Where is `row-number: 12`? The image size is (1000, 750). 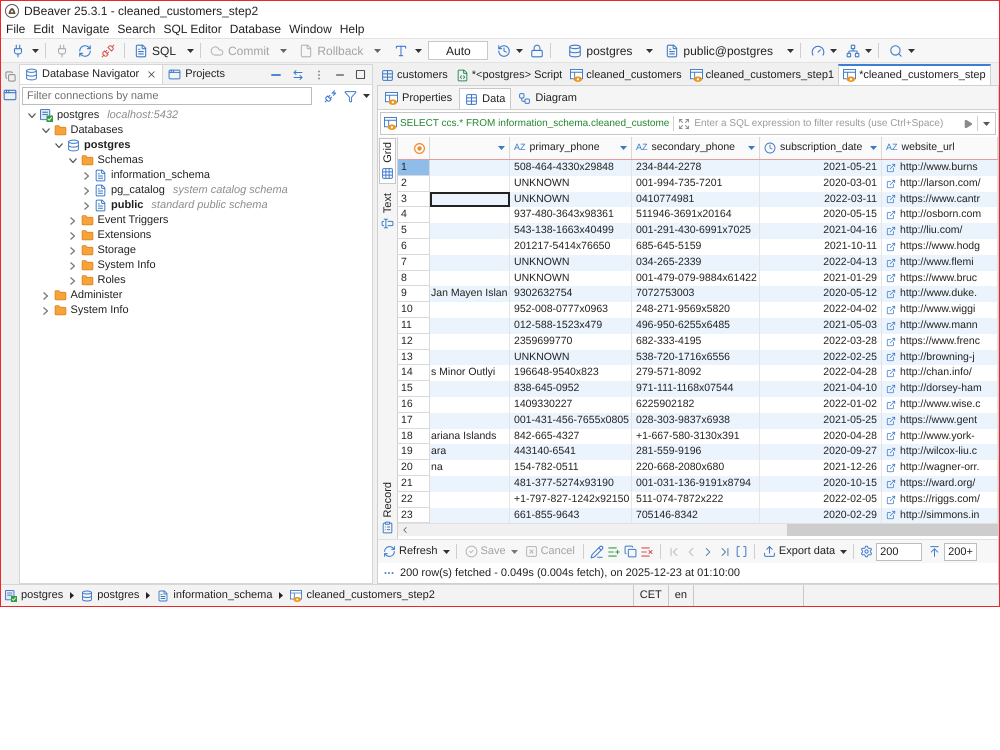 row-number: 12 is located at coordinates (414, 342).